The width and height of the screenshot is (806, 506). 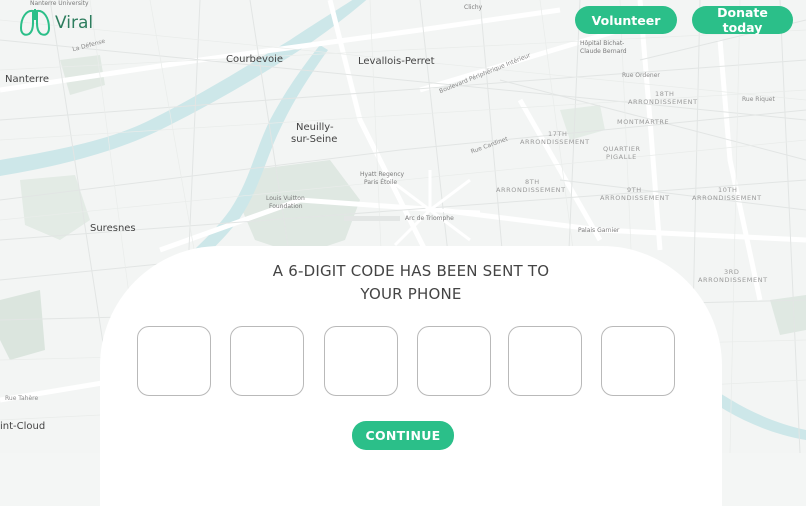 What do you see at coordinates (286, 206) in the screenshot?
I see `map-label-louis-vuitton-2: Foundation` at bounding box center [286, 206].